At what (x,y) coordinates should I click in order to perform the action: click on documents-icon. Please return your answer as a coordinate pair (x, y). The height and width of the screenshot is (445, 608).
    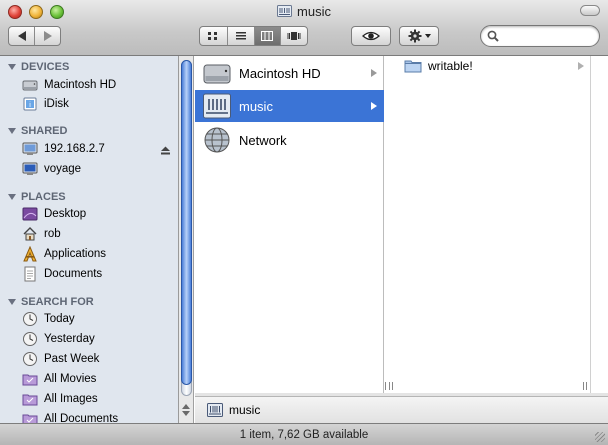
    Looking at the image, I should click on (30, 274).